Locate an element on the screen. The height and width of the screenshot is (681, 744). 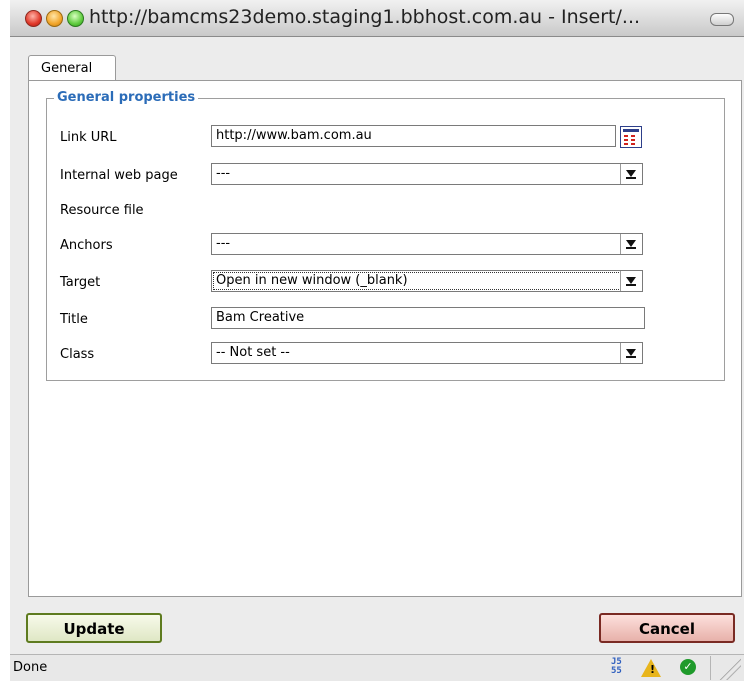
update-button: Update is located at coordinates (94, 628).